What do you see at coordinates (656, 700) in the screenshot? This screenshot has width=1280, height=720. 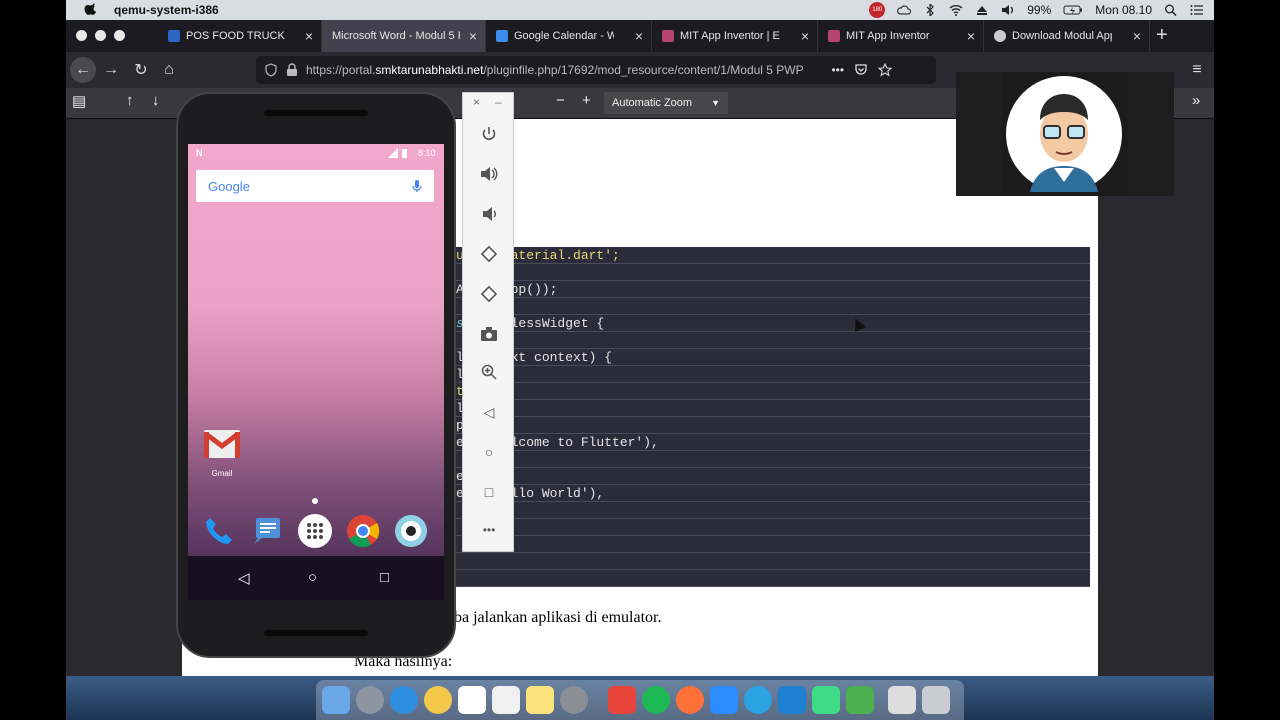 I see `spotify-icon` at bounding box center [656, 700].